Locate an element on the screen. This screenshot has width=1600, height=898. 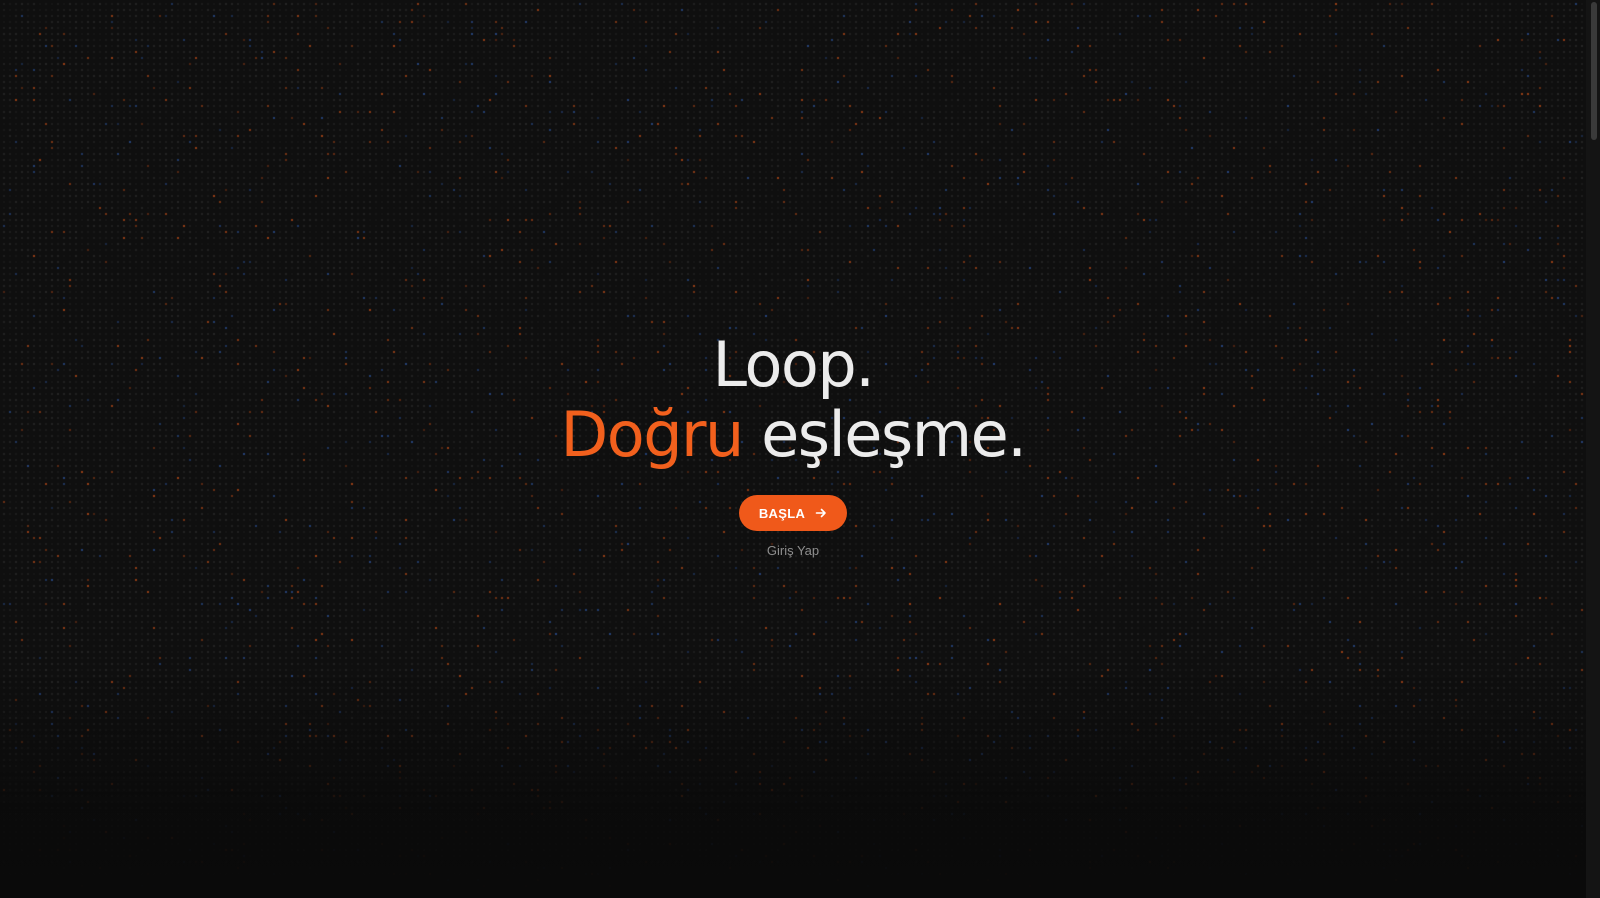
headline-accent-word: Doğru is located at coordinates (652, 434).